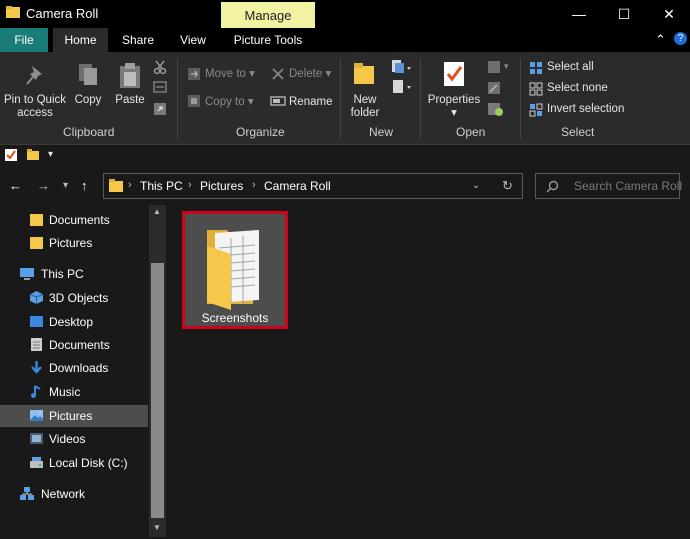 The width and height of the screenshot is (690, 539). What do you see at coordinates (71, 416) in the screenshot?
I see `tree-item-label: Pictures` at bounding box center [71, 416].